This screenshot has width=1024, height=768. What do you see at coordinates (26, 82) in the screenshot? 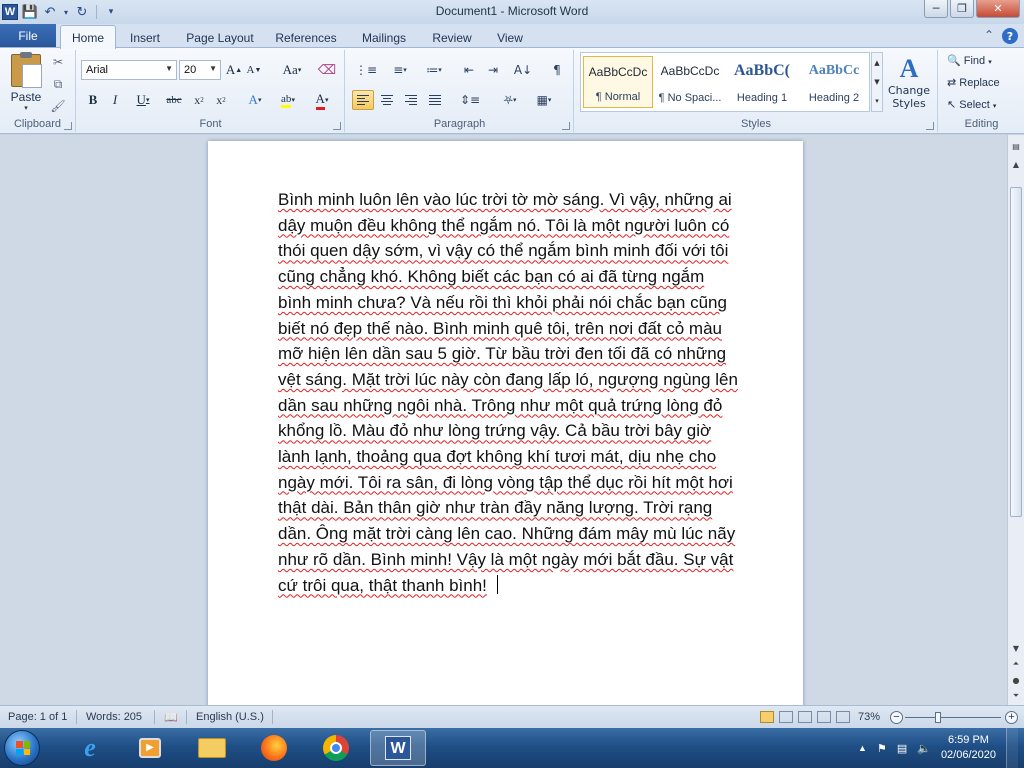
I see `paste-button: Paste ▾` at bounding box center [26, 82].